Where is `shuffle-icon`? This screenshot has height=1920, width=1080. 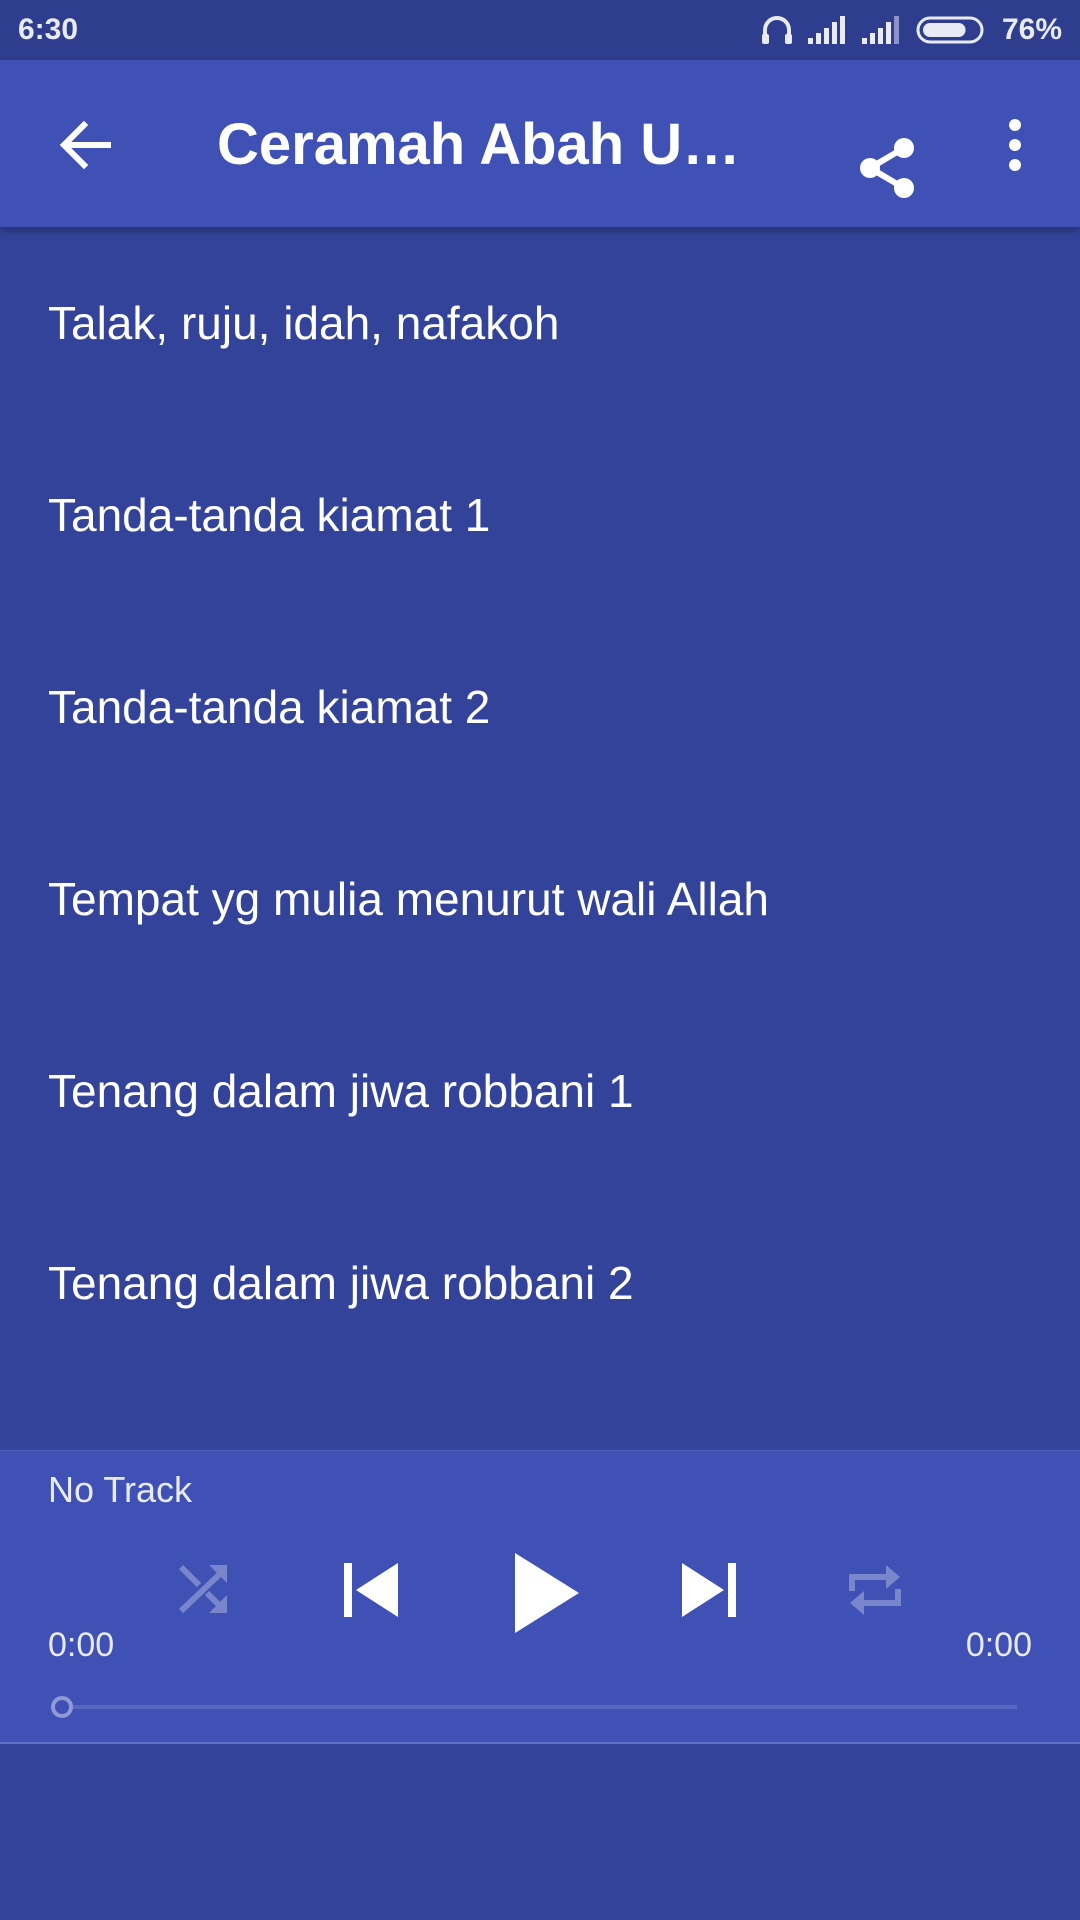 shuffle-icon is located at coordinates (202, 1589).